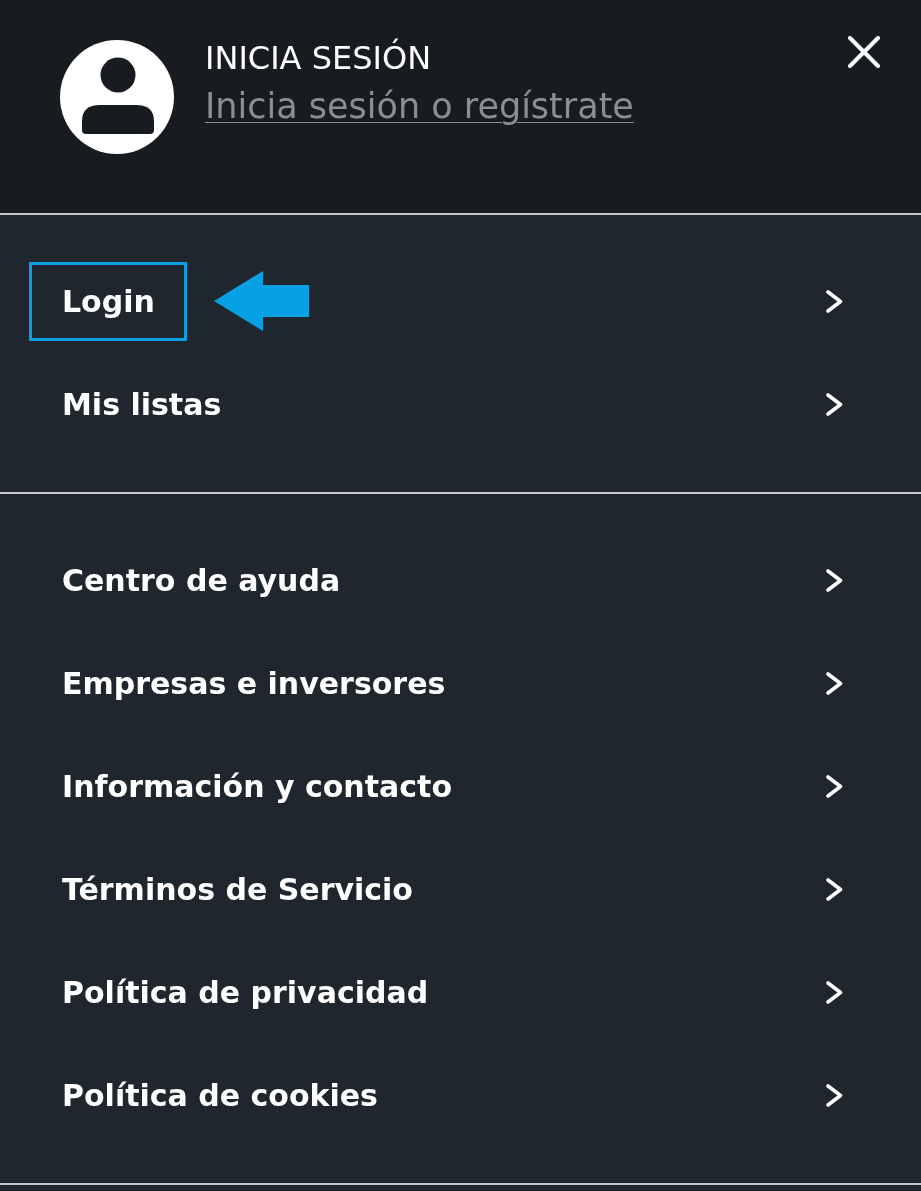 The width and height of the screenshot is (921, 1191). I want to click on menu-item: Política de privacidad, so click(460, 992).